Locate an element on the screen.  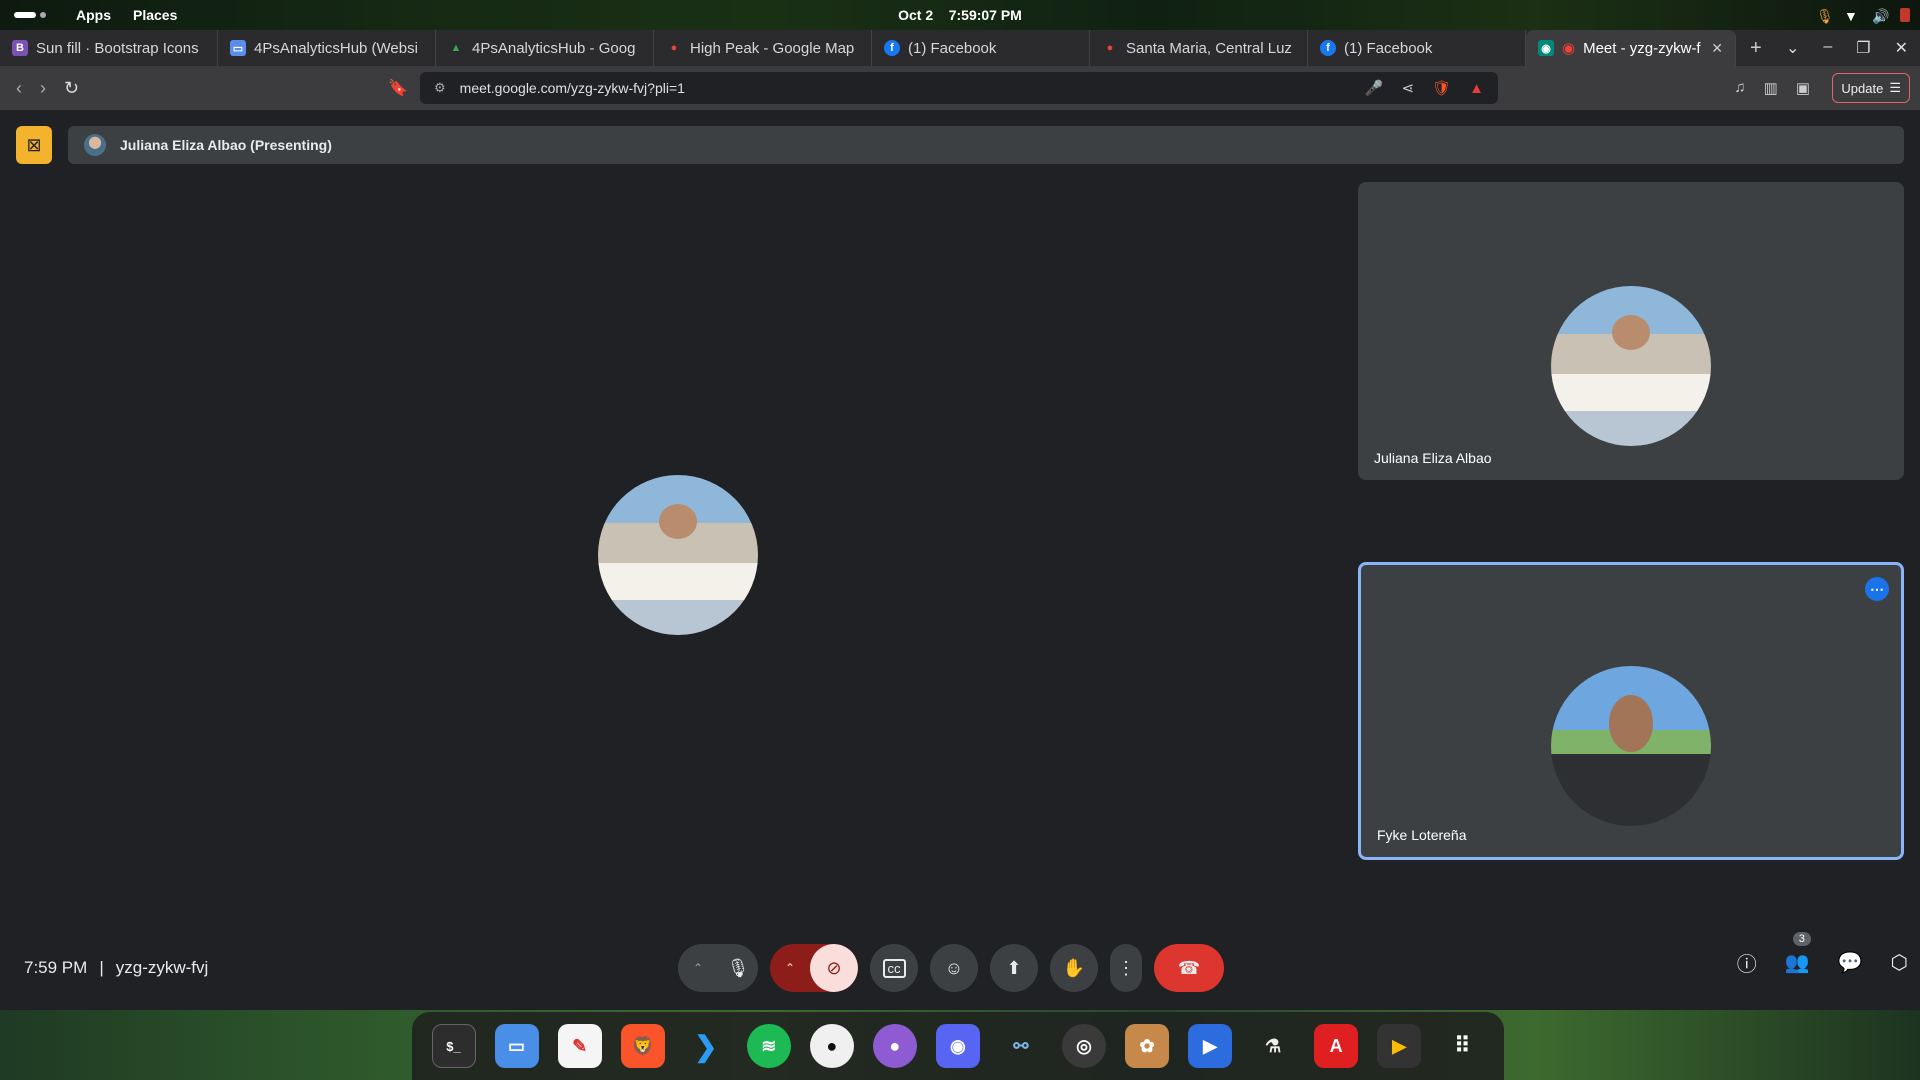
participant-tile-active: ⋯ Fyke Lotereña is located at coordinates (1631, 711).